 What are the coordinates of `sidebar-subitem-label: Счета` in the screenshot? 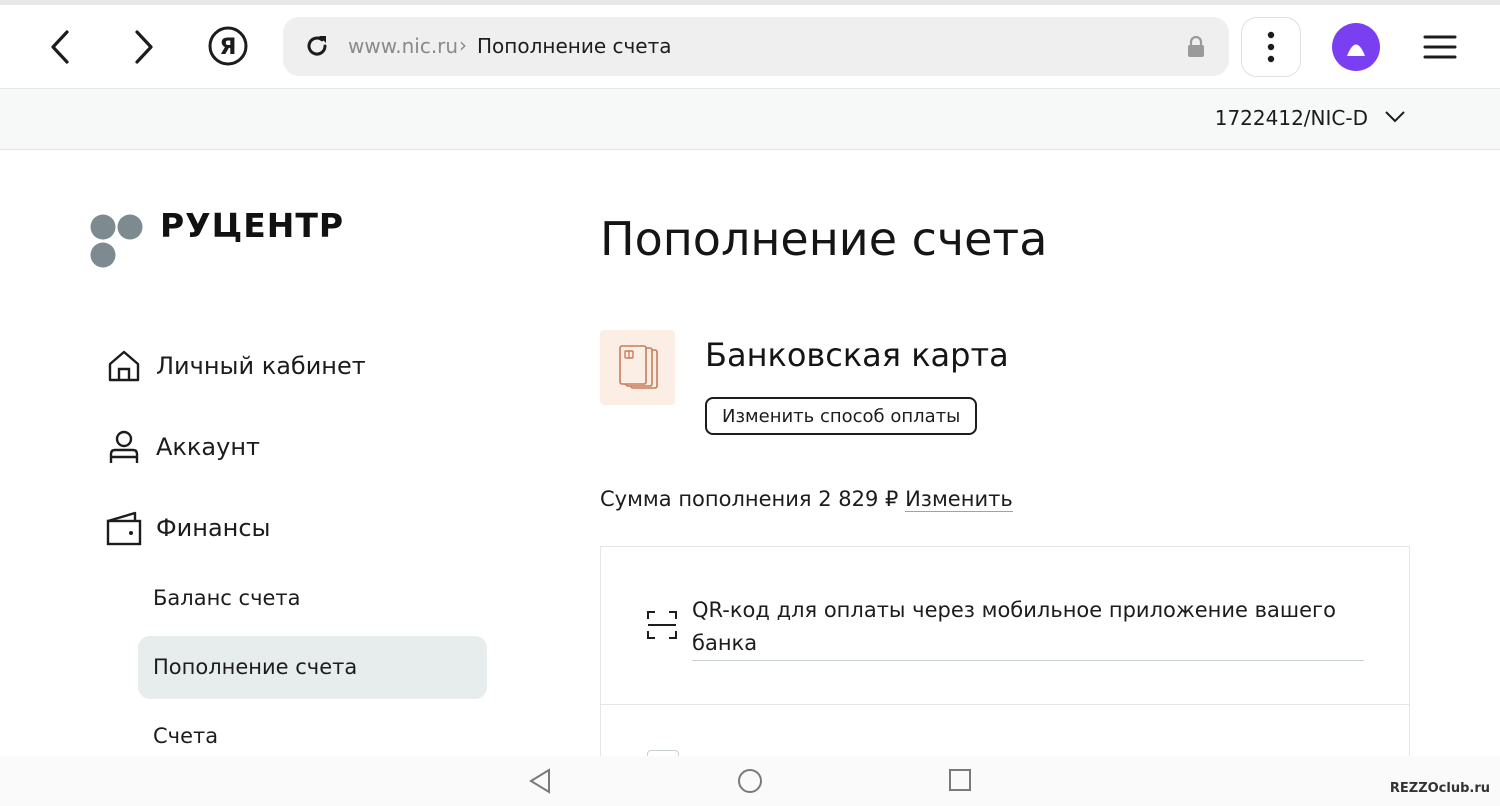 It's located at (186, 736).